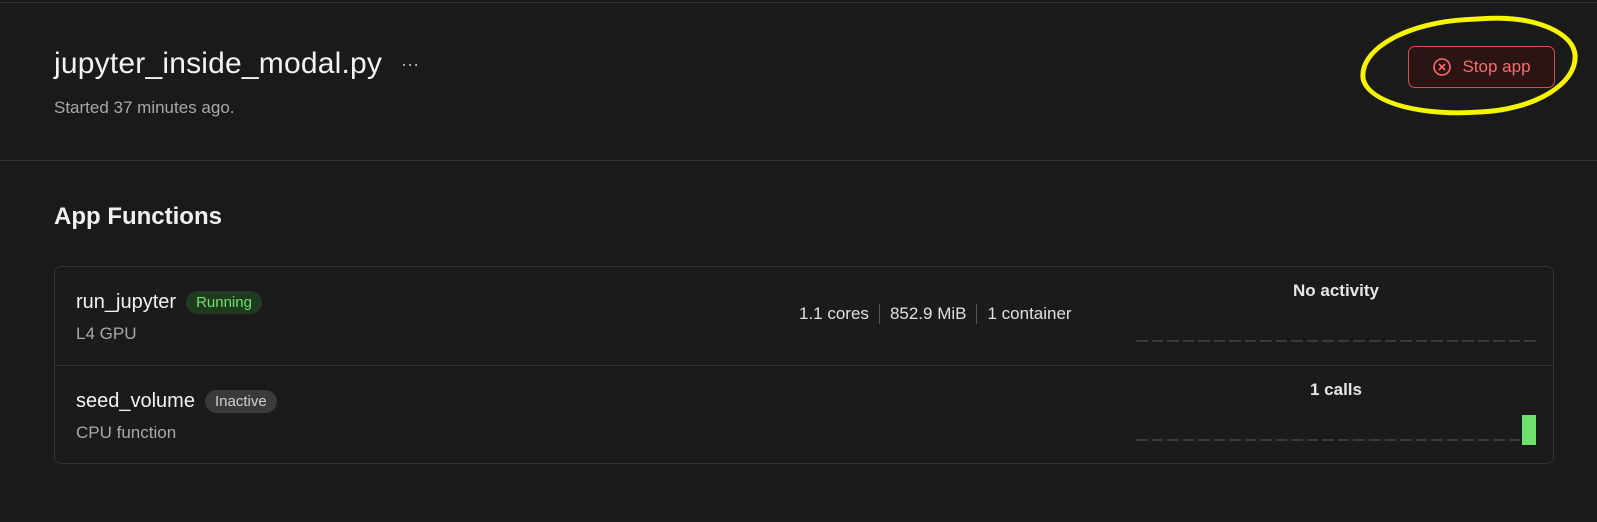 This screenshot has height=522, width=1597. What do you see at coordinates (928, 313) in the screenshot?
I see `memory-stat: 852.9 MiB` at bounding box center [928, 313].